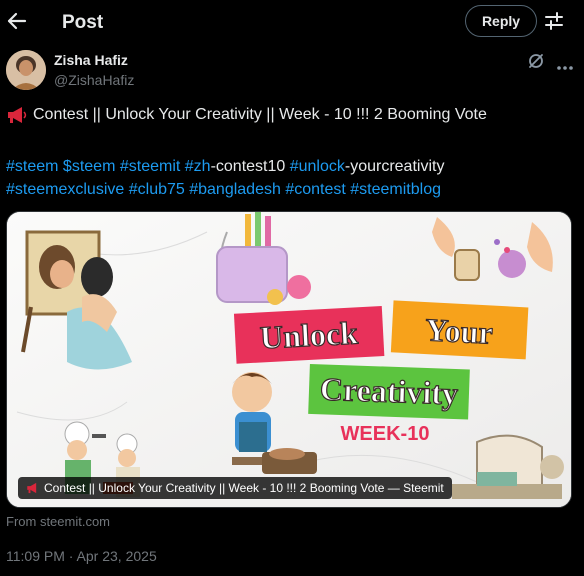 The height and width of the screenshot is (576, 584). Describe the element at coordinates (385, 434) in the screenshot. I see `banner-week: WEEK-10` at that location.